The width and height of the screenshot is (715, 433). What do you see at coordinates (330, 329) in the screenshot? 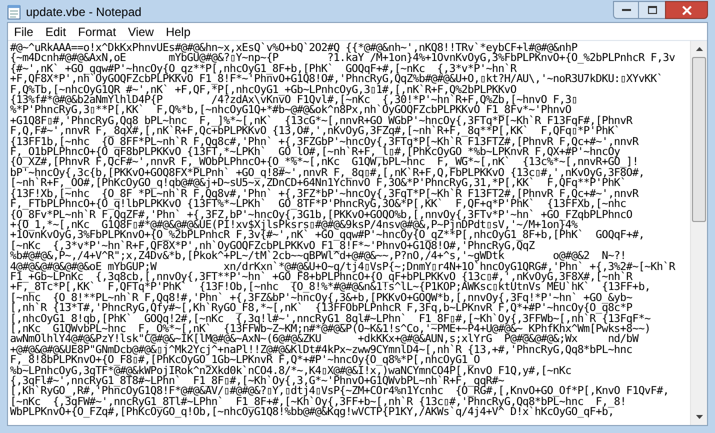
I see `code-line: [,nKc G1QWvbPL~hnc F,_O%*~[,nK` {13FFWb~Z~KM;n#*@#@&P(O~K&1!s^Co,'~PME+~P4+U@#@&~_KPhfKhx^Wm[Pwks+8~~)` at bounding box center [330, 329].